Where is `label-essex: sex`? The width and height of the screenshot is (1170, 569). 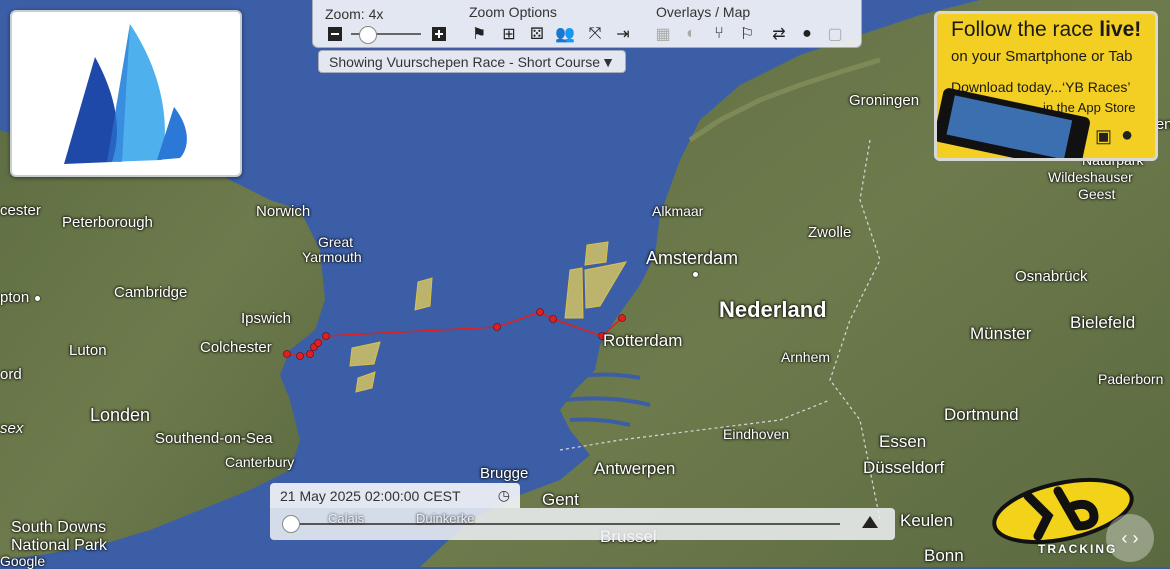
label-essex: sex is located at coordinates (12, 428).